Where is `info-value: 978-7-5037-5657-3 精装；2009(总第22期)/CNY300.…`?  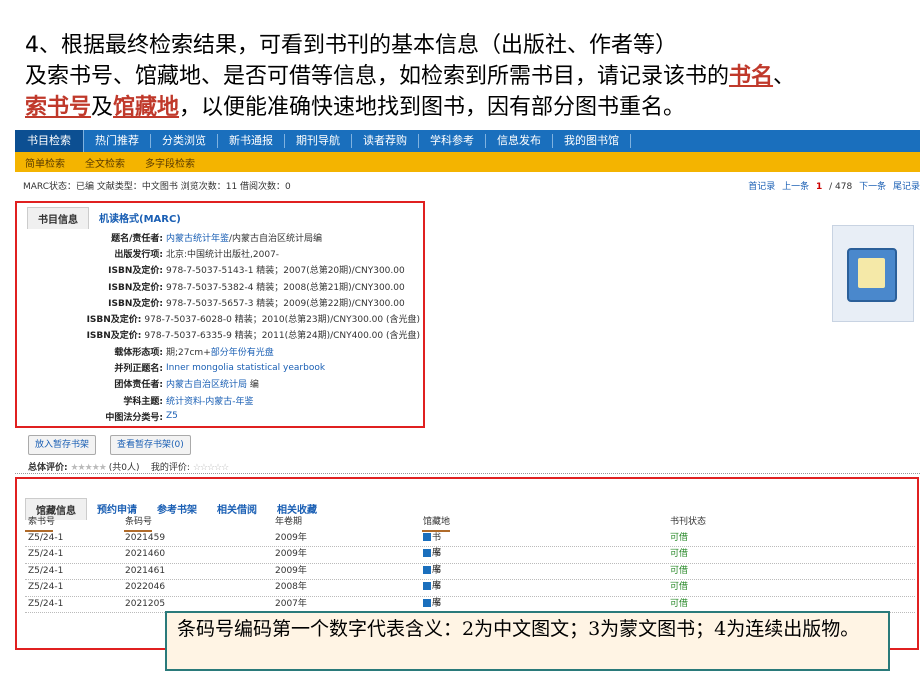 info-value: 978-7-5037-5657-3 精装；2009(总第22期)/CNY300.… is located at coordinates (285, 303).